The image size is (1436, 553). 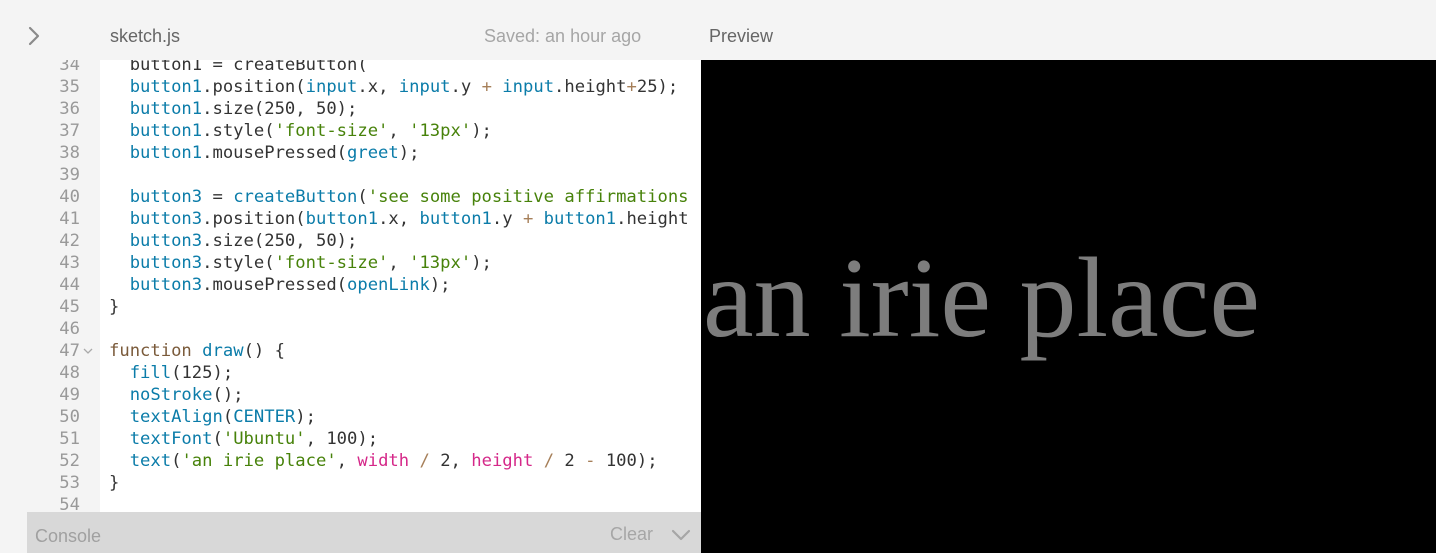 I want to click on code-line: 34 button1 = createButton(, so click(x=364, y=68).